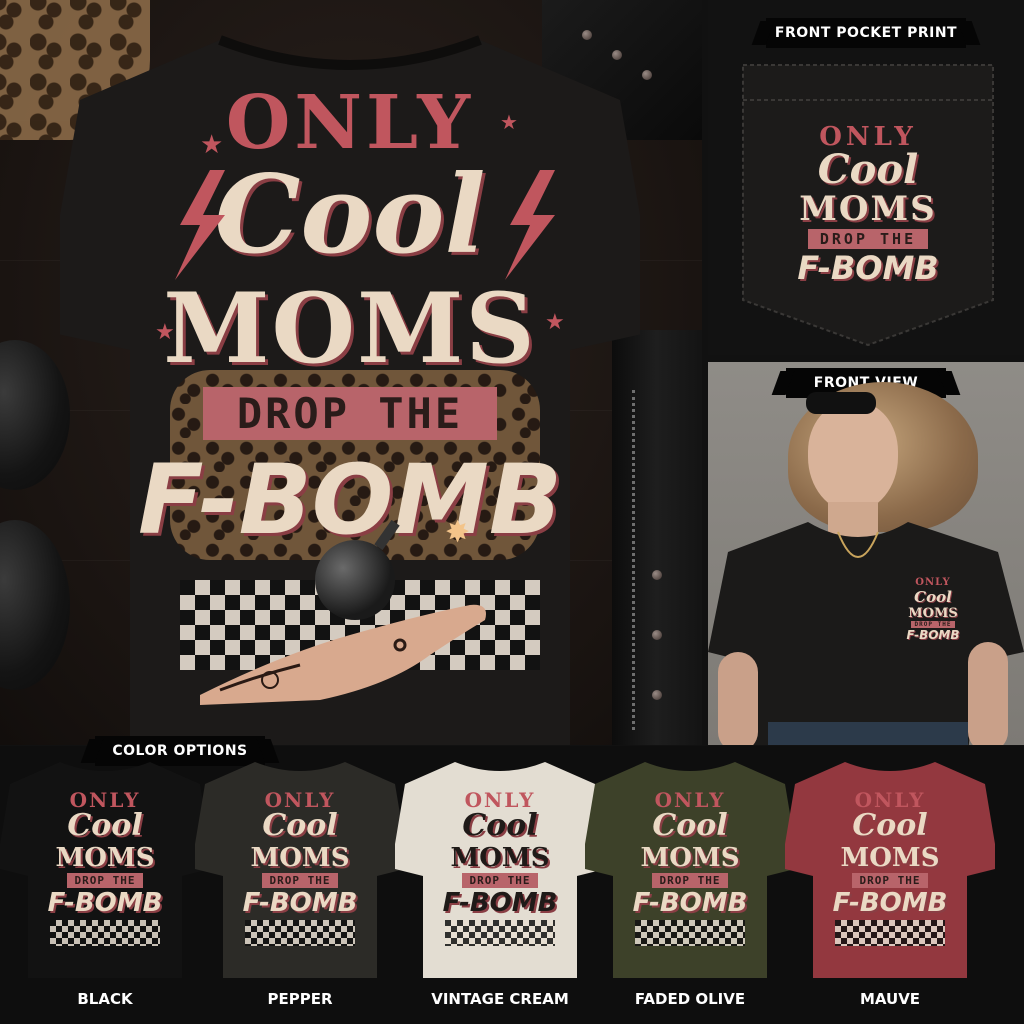  I want to click on sunglasses-icon, so click(841, 403).